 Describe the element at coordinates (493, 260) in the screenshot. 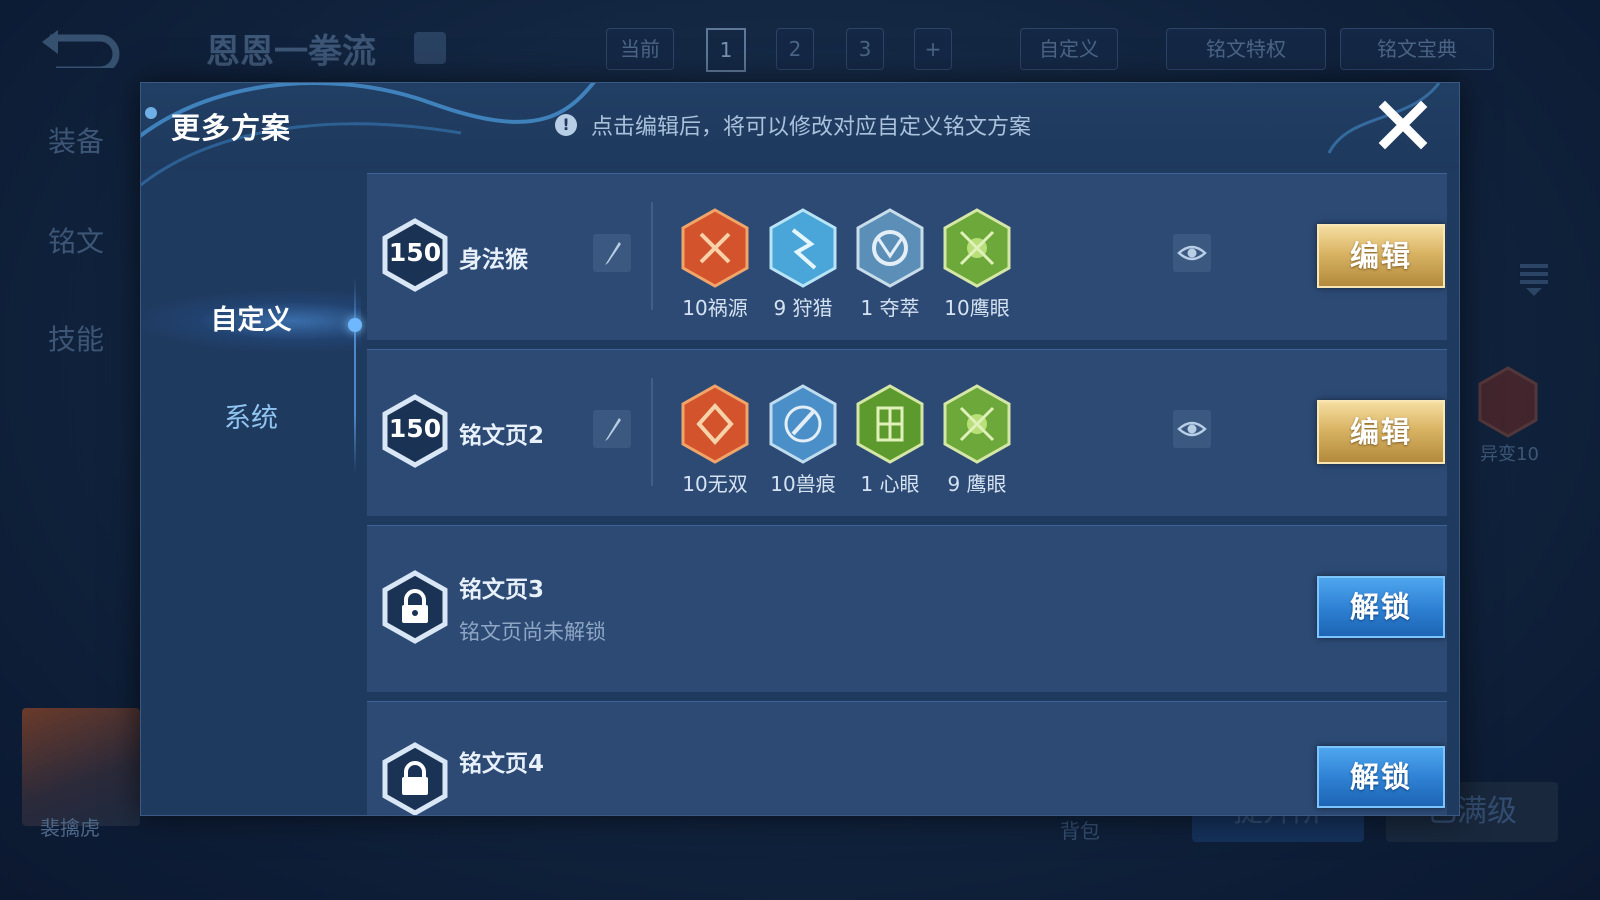

I see `page-name: 身法猴` at that location.